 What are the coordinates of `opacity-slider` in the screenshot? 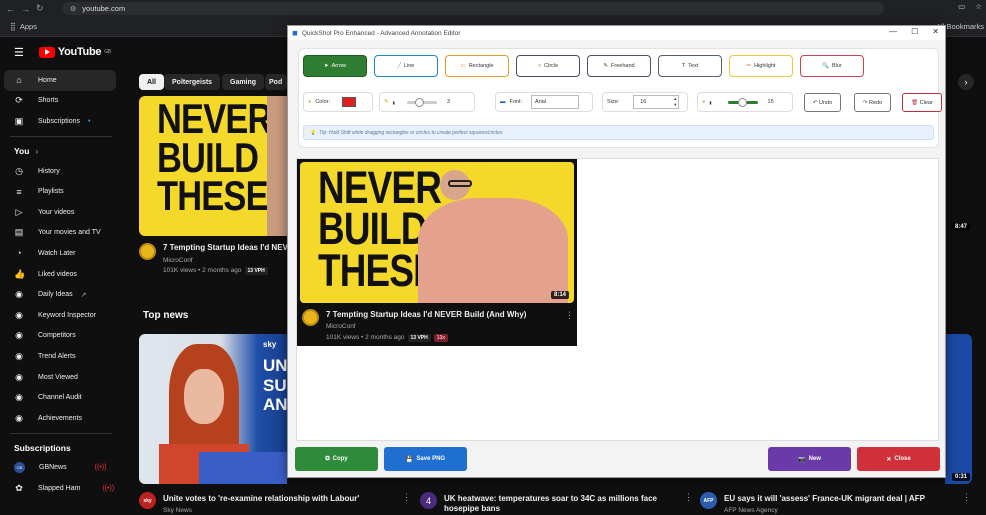 It's located at (742, 102).